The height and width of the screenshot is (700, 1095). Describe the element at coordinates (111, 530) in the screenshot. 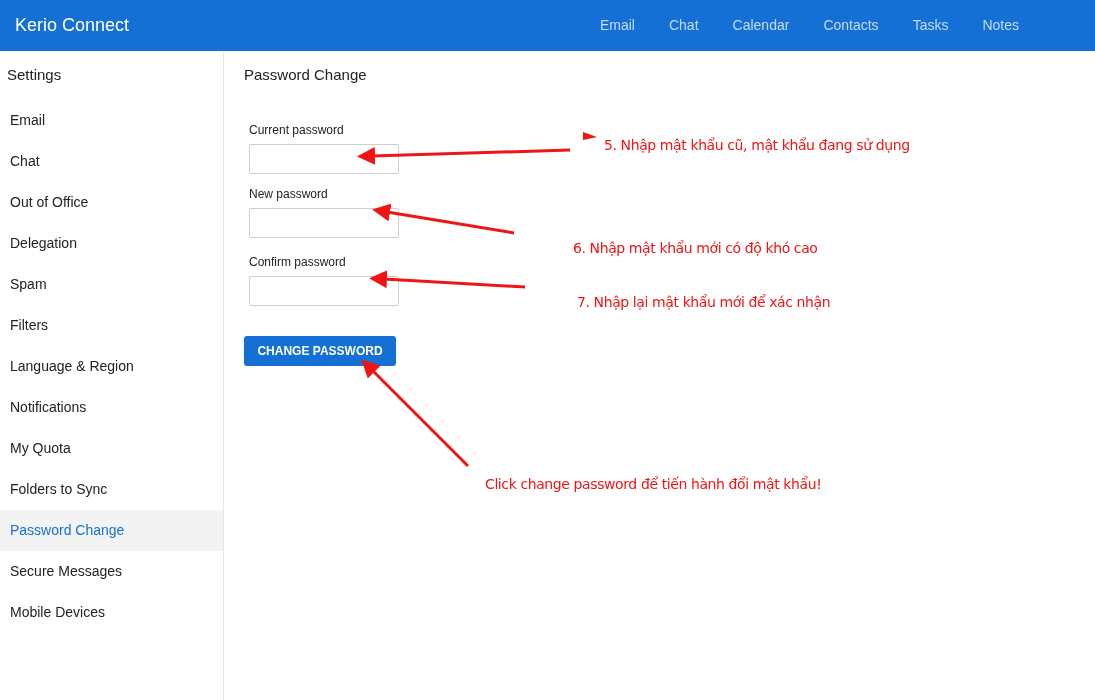

I see `sidebar-item: Password Change` at that location.